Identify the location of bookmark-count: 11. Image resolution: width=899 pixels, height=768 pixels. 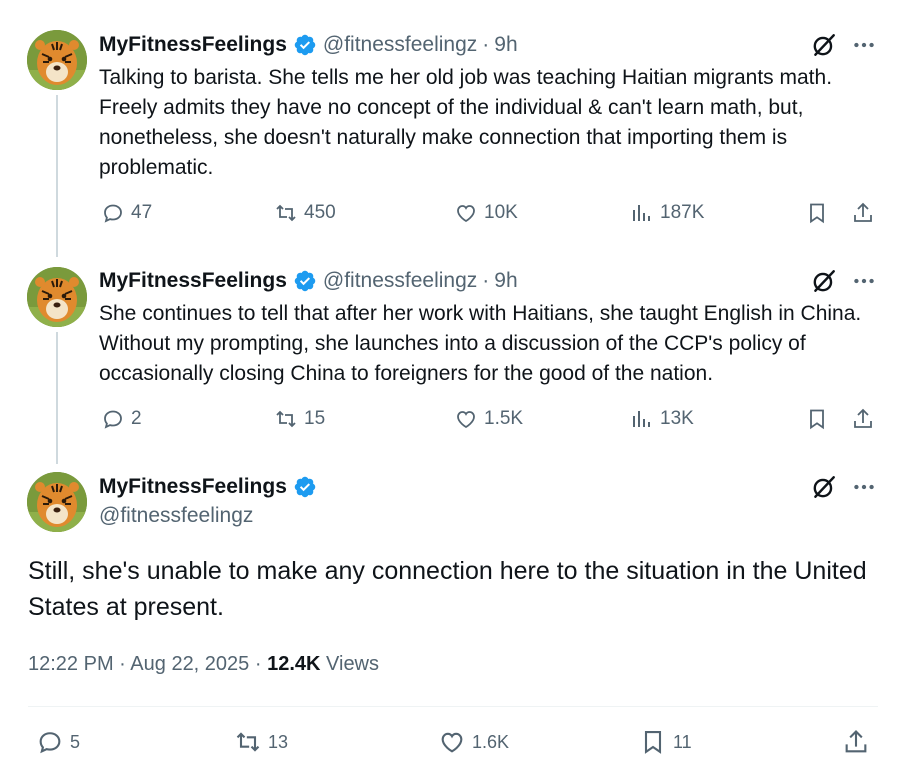
(682, 741).